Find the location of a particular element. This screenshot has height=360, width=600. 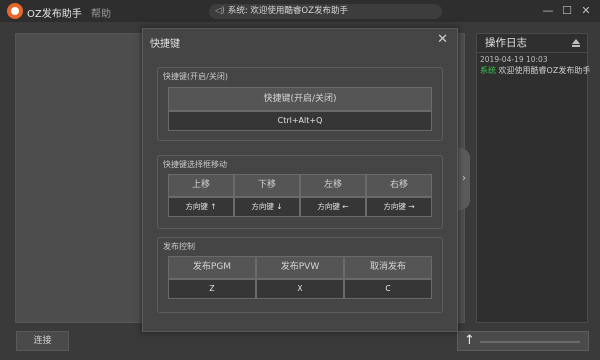

log-entry-text: 欢迎使用酷睿OZ发布助手 is located at coordinates (543, 70).